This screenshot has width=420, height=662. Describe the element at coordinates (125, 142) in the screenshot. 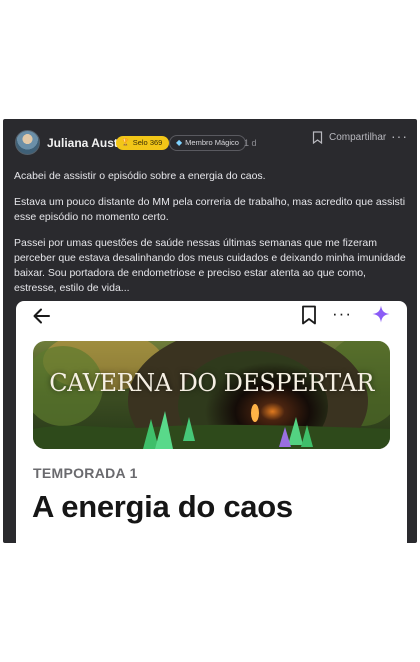

I see `trophy-icon: 🏆` at that location.